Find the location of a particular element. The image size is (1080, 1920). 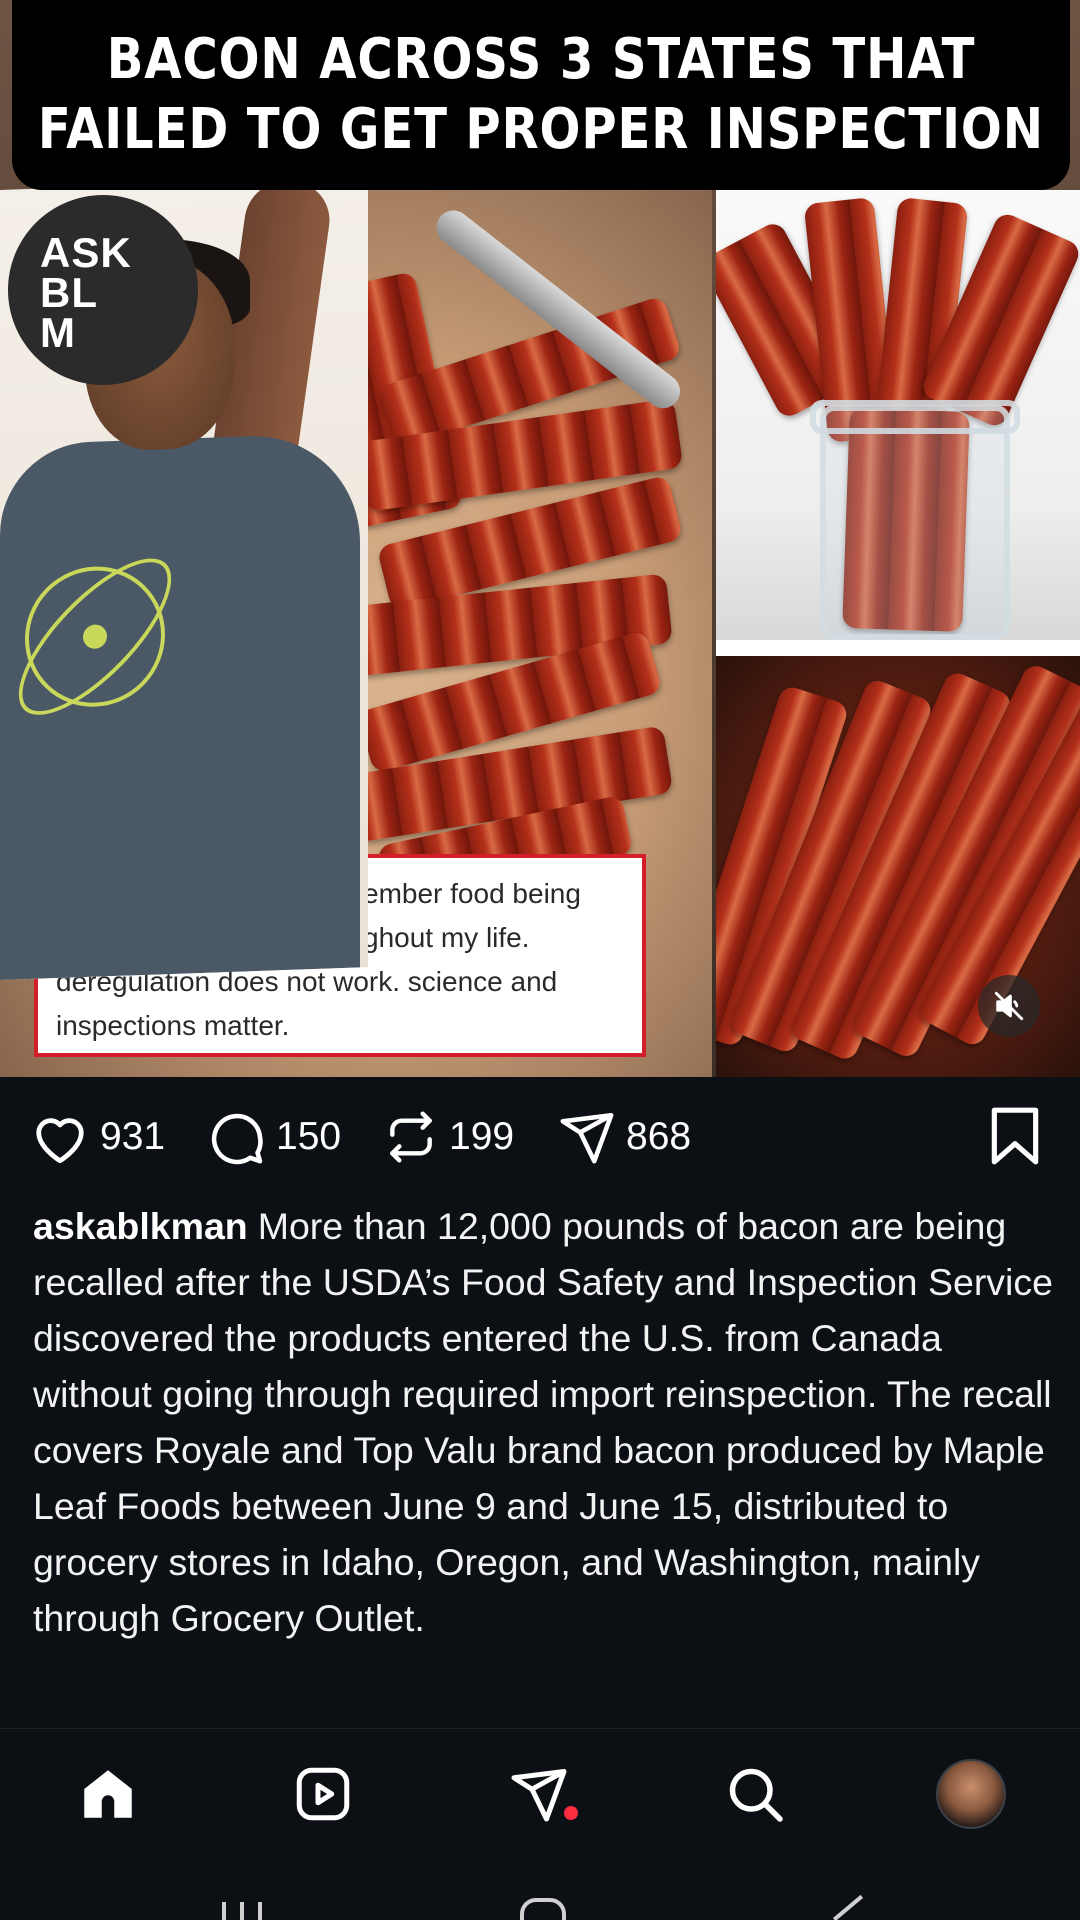

like-count: 931 is located at coordinates (133, 1136).